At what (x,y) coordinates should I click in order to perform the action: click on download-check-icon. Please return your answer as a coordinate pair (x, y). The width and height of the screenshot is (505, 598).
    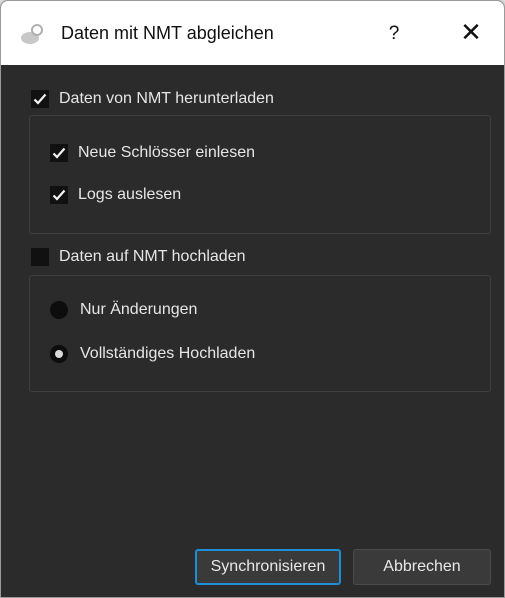
    Looking at the image, I should click on (40, 99).